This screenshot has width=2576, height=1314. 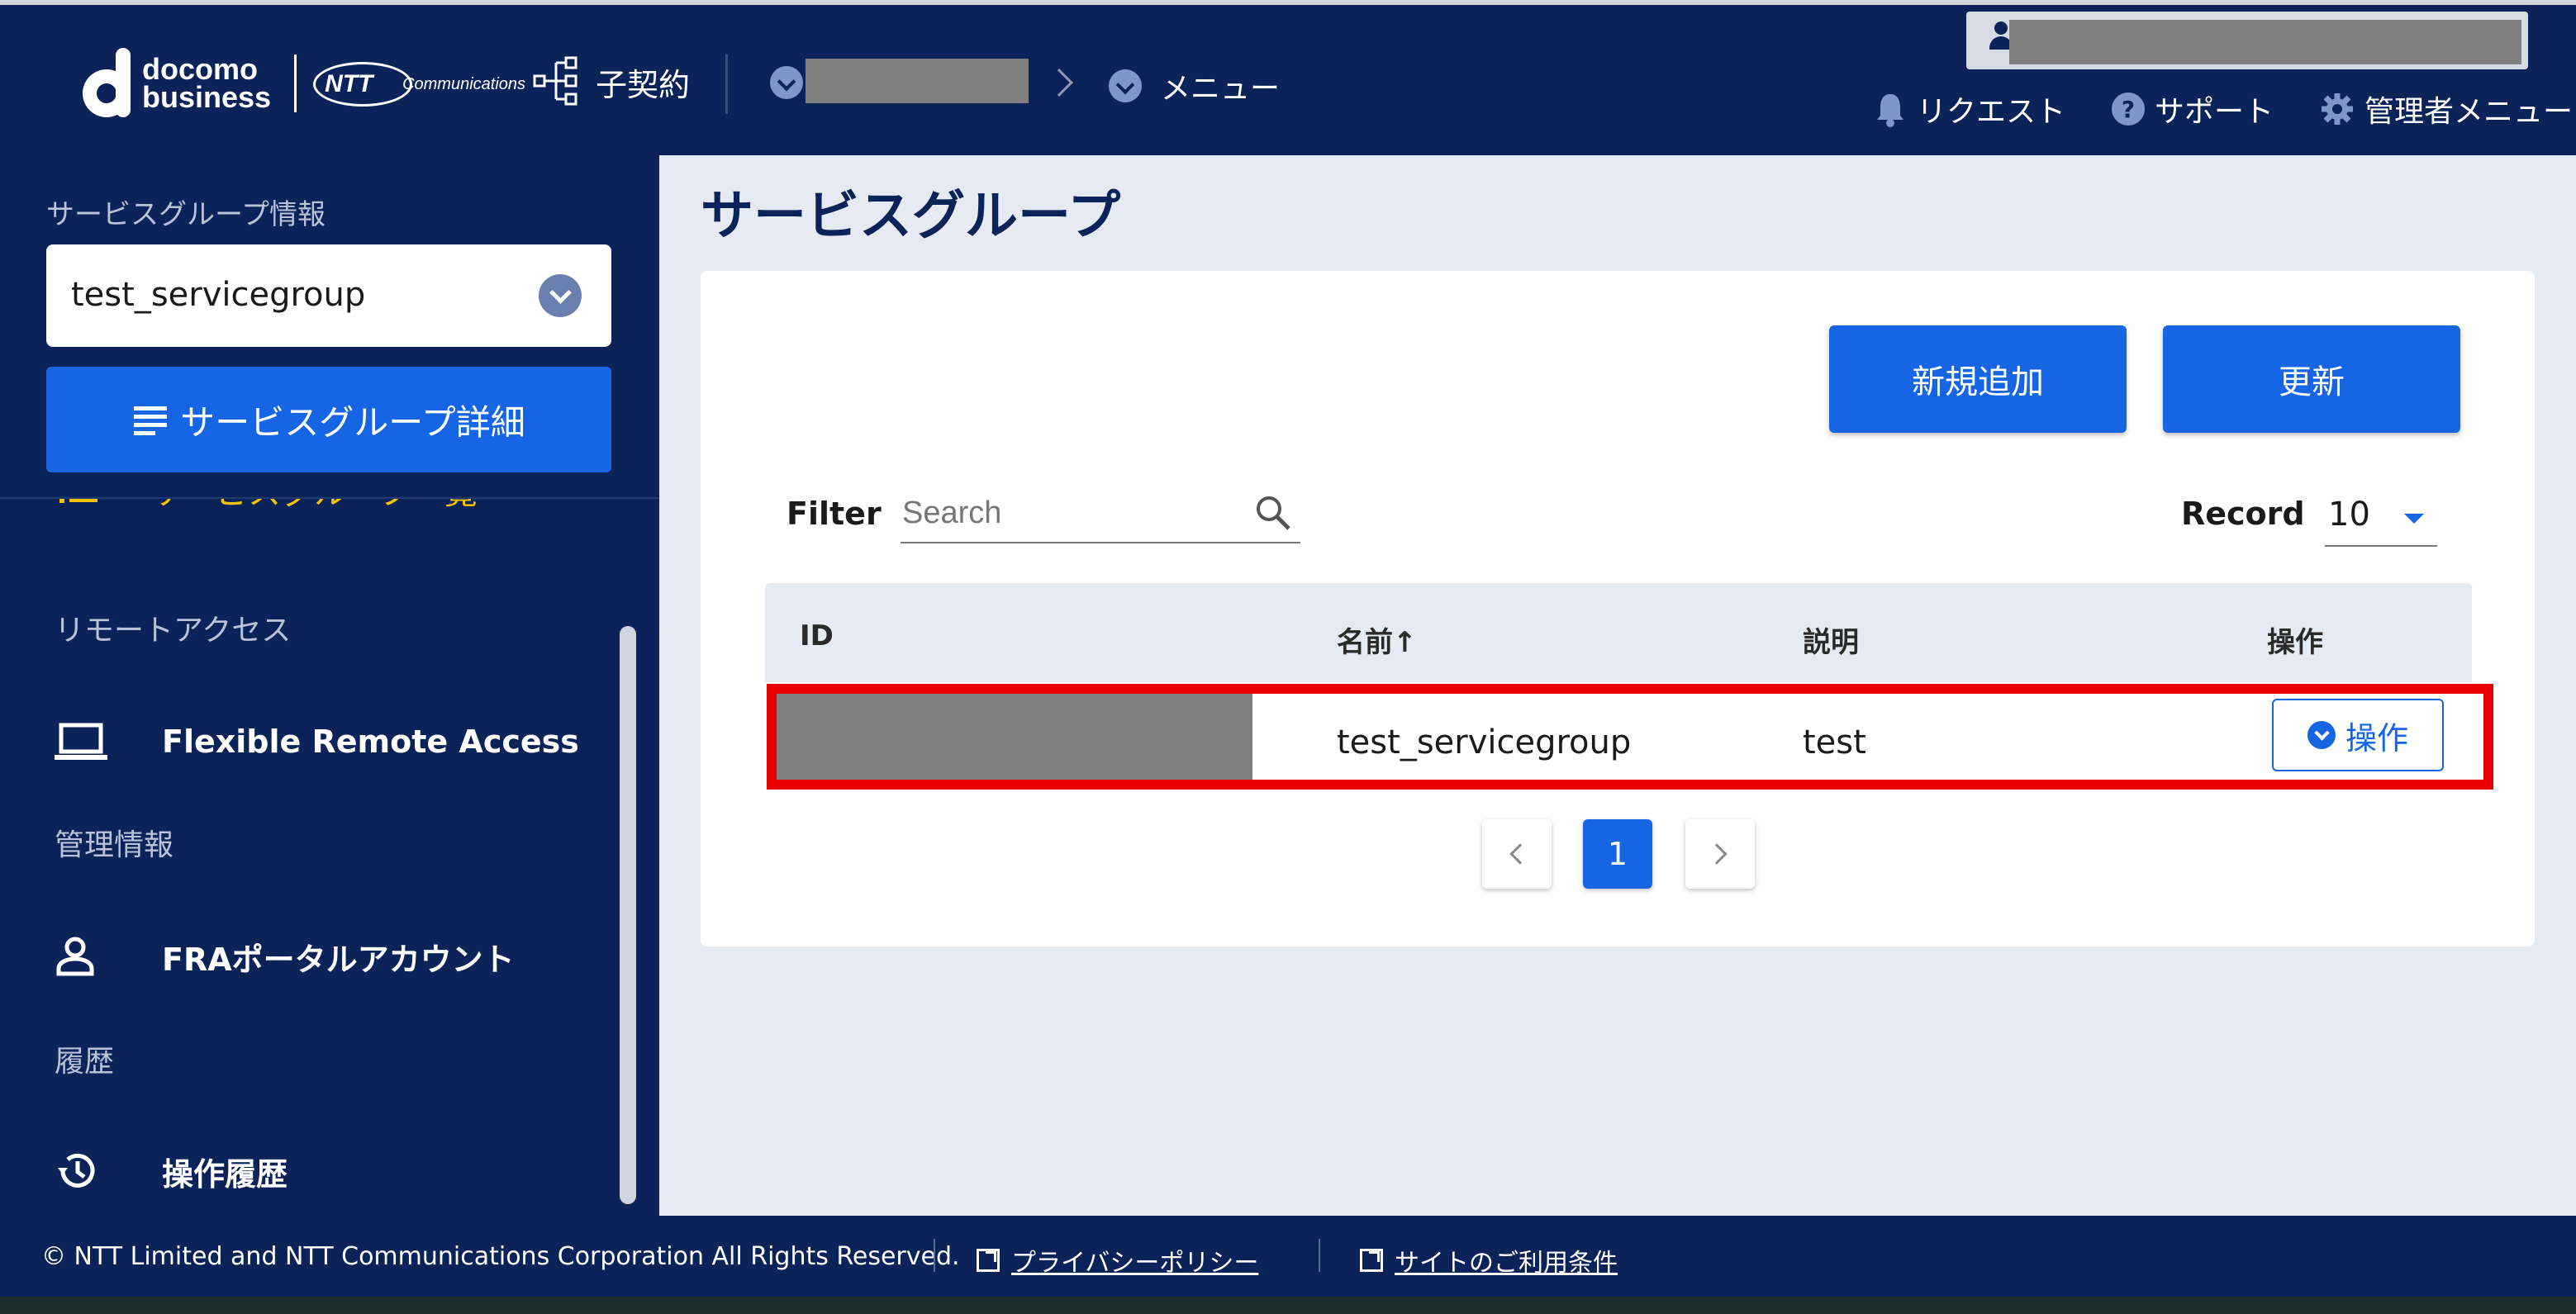 What do you see at coordinates (911, 216) in the screenshot?
I see `page-title: サービスグループ` at bounding box center [911, 216].